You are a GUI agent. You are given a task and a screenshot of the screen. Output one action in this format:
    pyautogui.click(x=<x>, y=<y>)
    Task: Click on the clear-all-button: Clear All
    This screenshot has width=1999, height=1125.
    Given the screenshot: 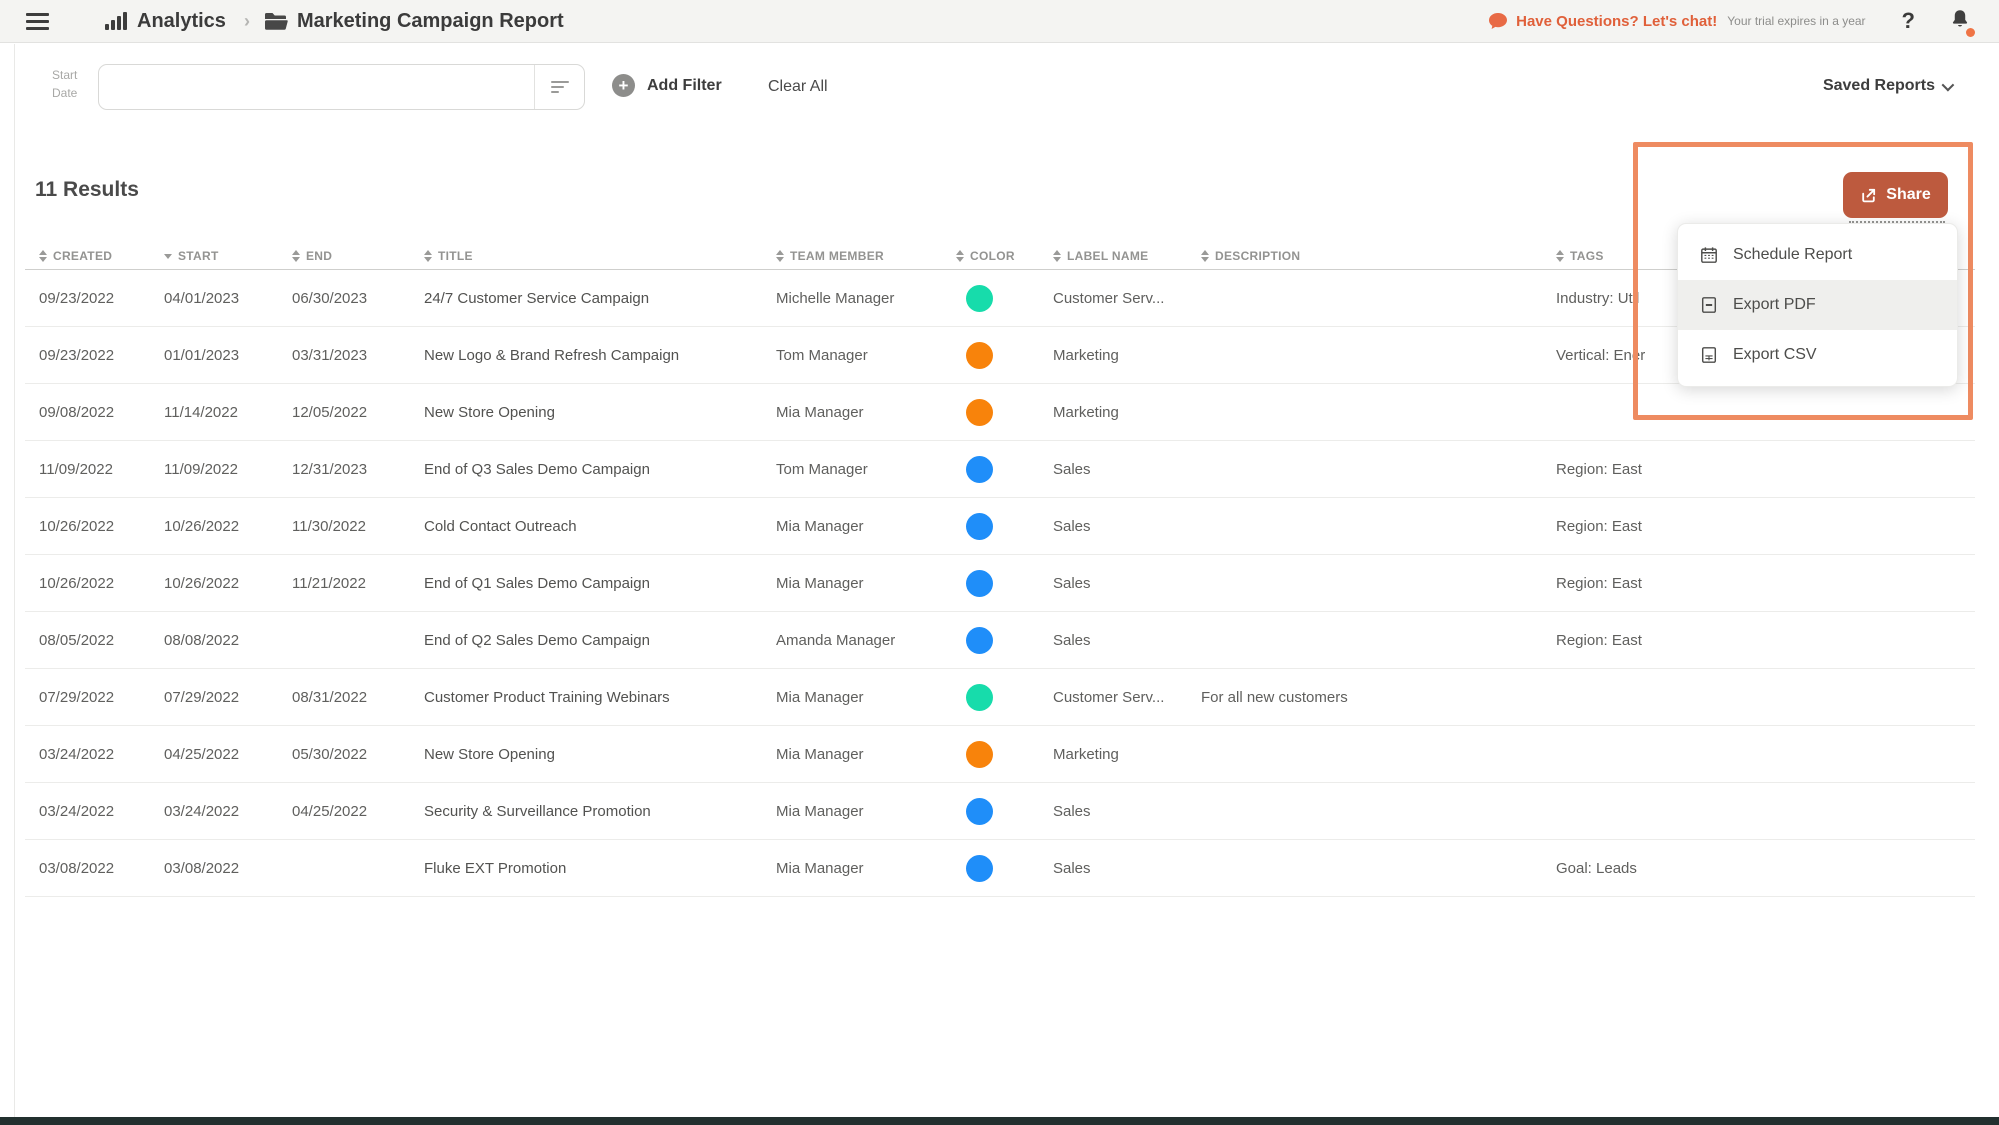 What is the action you would take?
    pyautogui.click(x=798, y=87)
    